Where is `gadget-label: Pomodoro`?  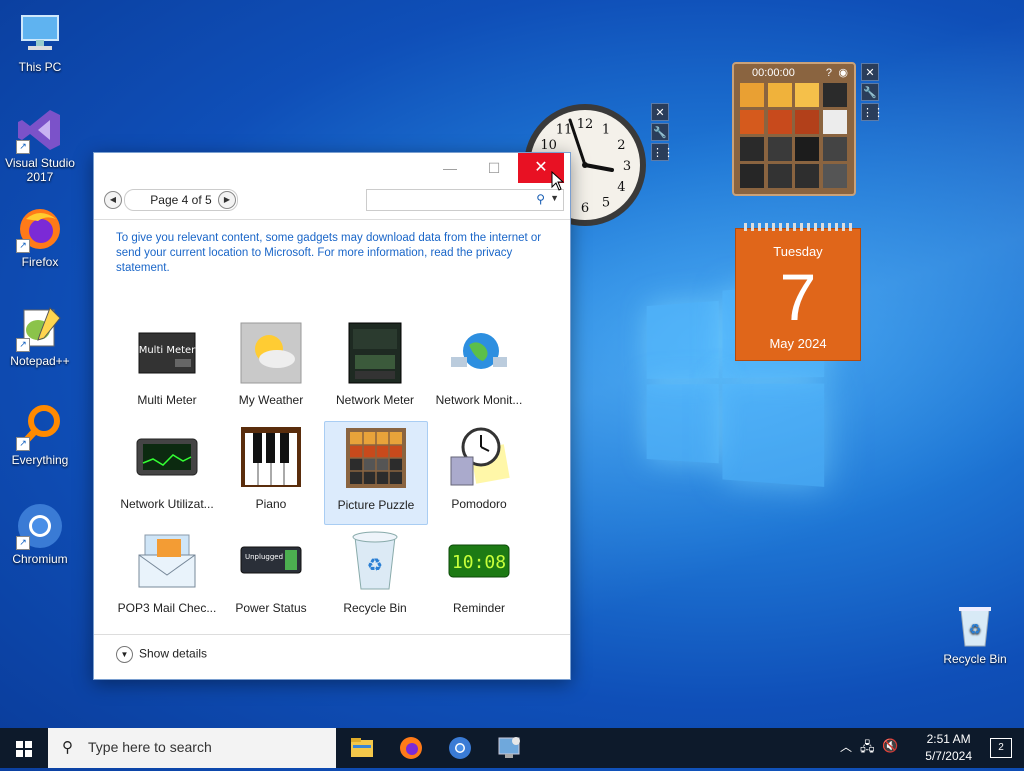 gadget-label: Pomodoro is located at coordinates (479, 504).